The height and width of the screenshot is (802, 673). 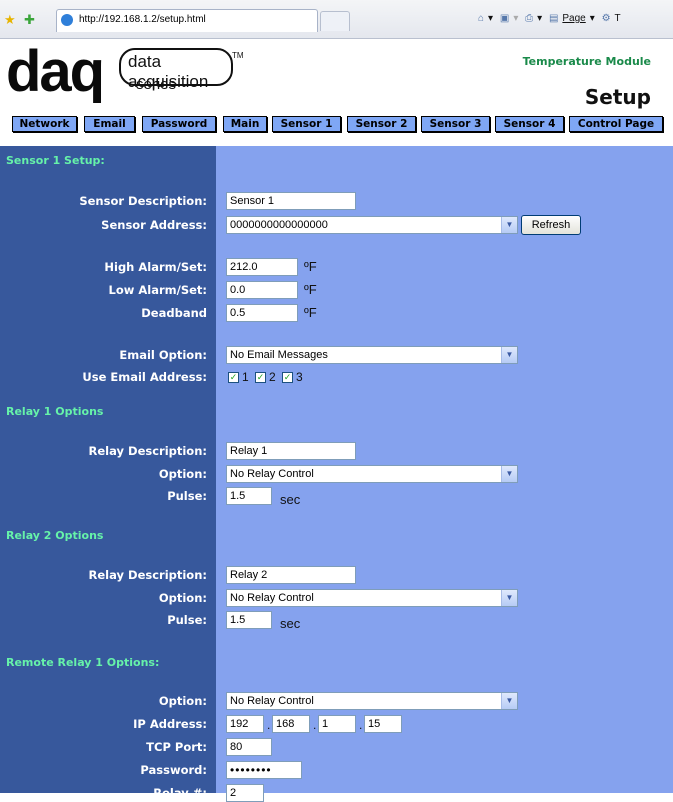 I want to click on deadband-input: 0.5, so click(x=262, y=313).